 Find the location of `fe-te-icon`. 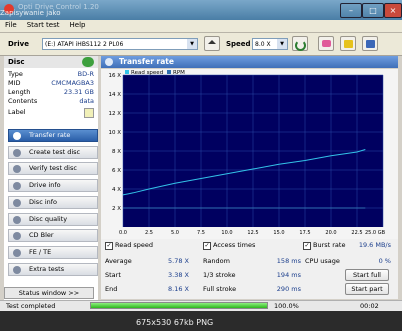

fe-te-icon is located at coordinates (17, 253).